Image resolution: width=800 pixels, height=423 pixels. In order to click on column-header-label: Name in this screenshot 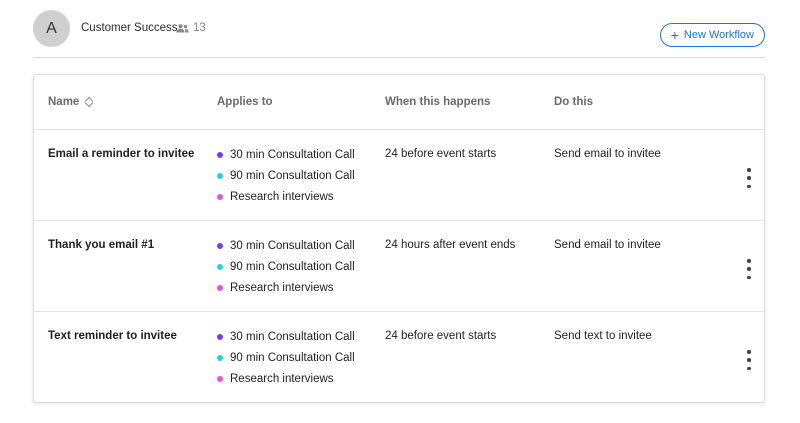, I will do `click(64, 102)`.